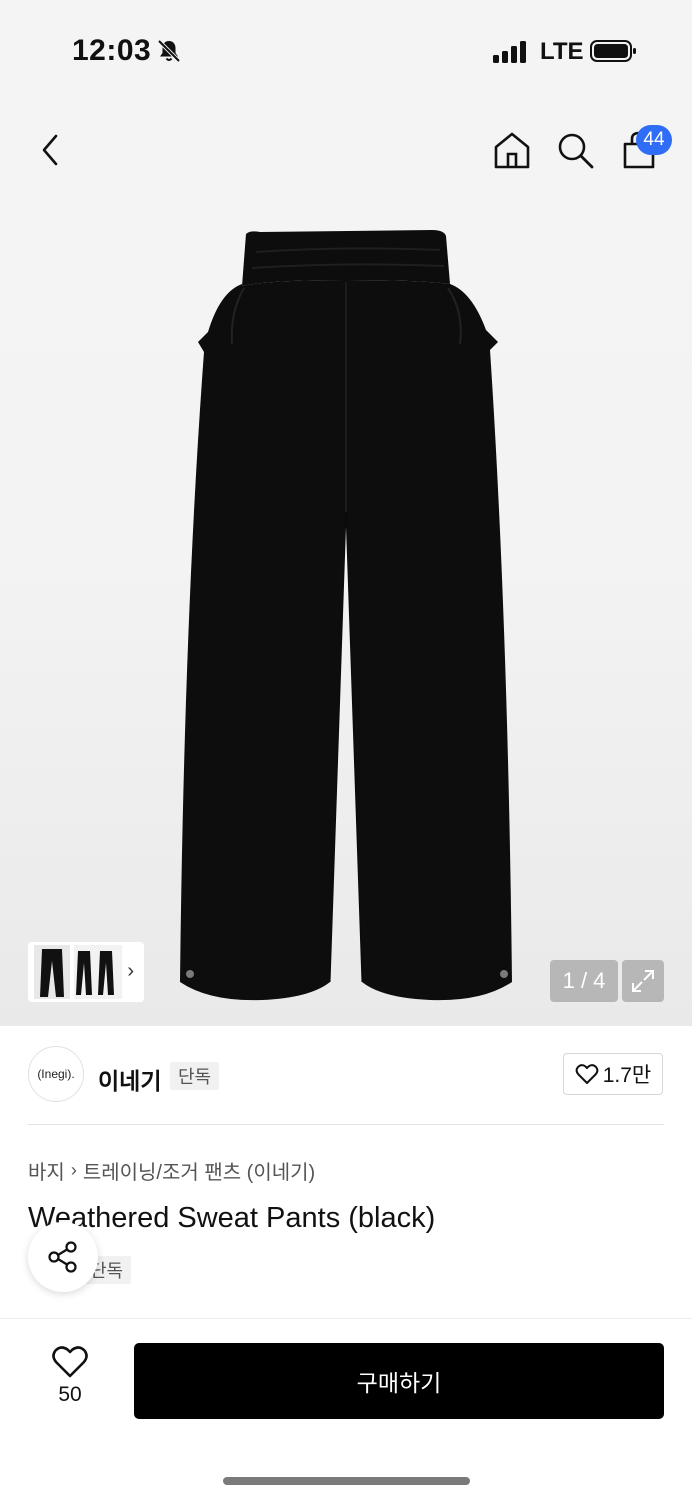  Describe the element at coordinates (195, 1076) in the screenshot. I see `exclusive-badge: 단독` at that location.